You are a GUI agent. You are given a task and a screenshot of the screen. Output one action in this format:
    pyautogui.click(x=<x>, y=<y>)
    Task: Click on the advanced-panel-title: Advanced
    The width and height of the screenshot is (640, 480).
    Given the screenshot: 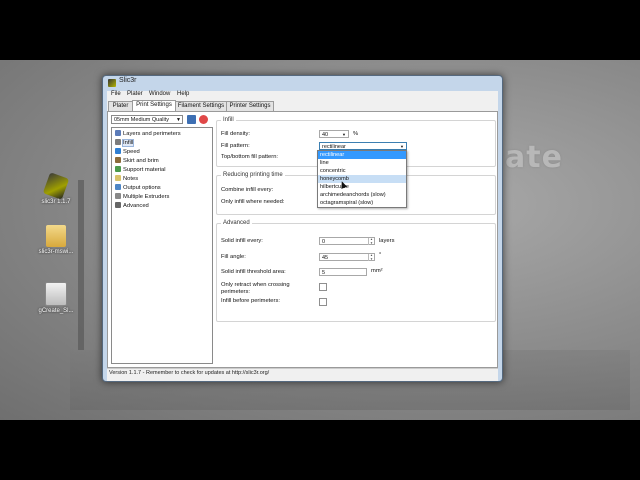 What is the action you would take?
    pyautogui.click(x=236, y=223)
    